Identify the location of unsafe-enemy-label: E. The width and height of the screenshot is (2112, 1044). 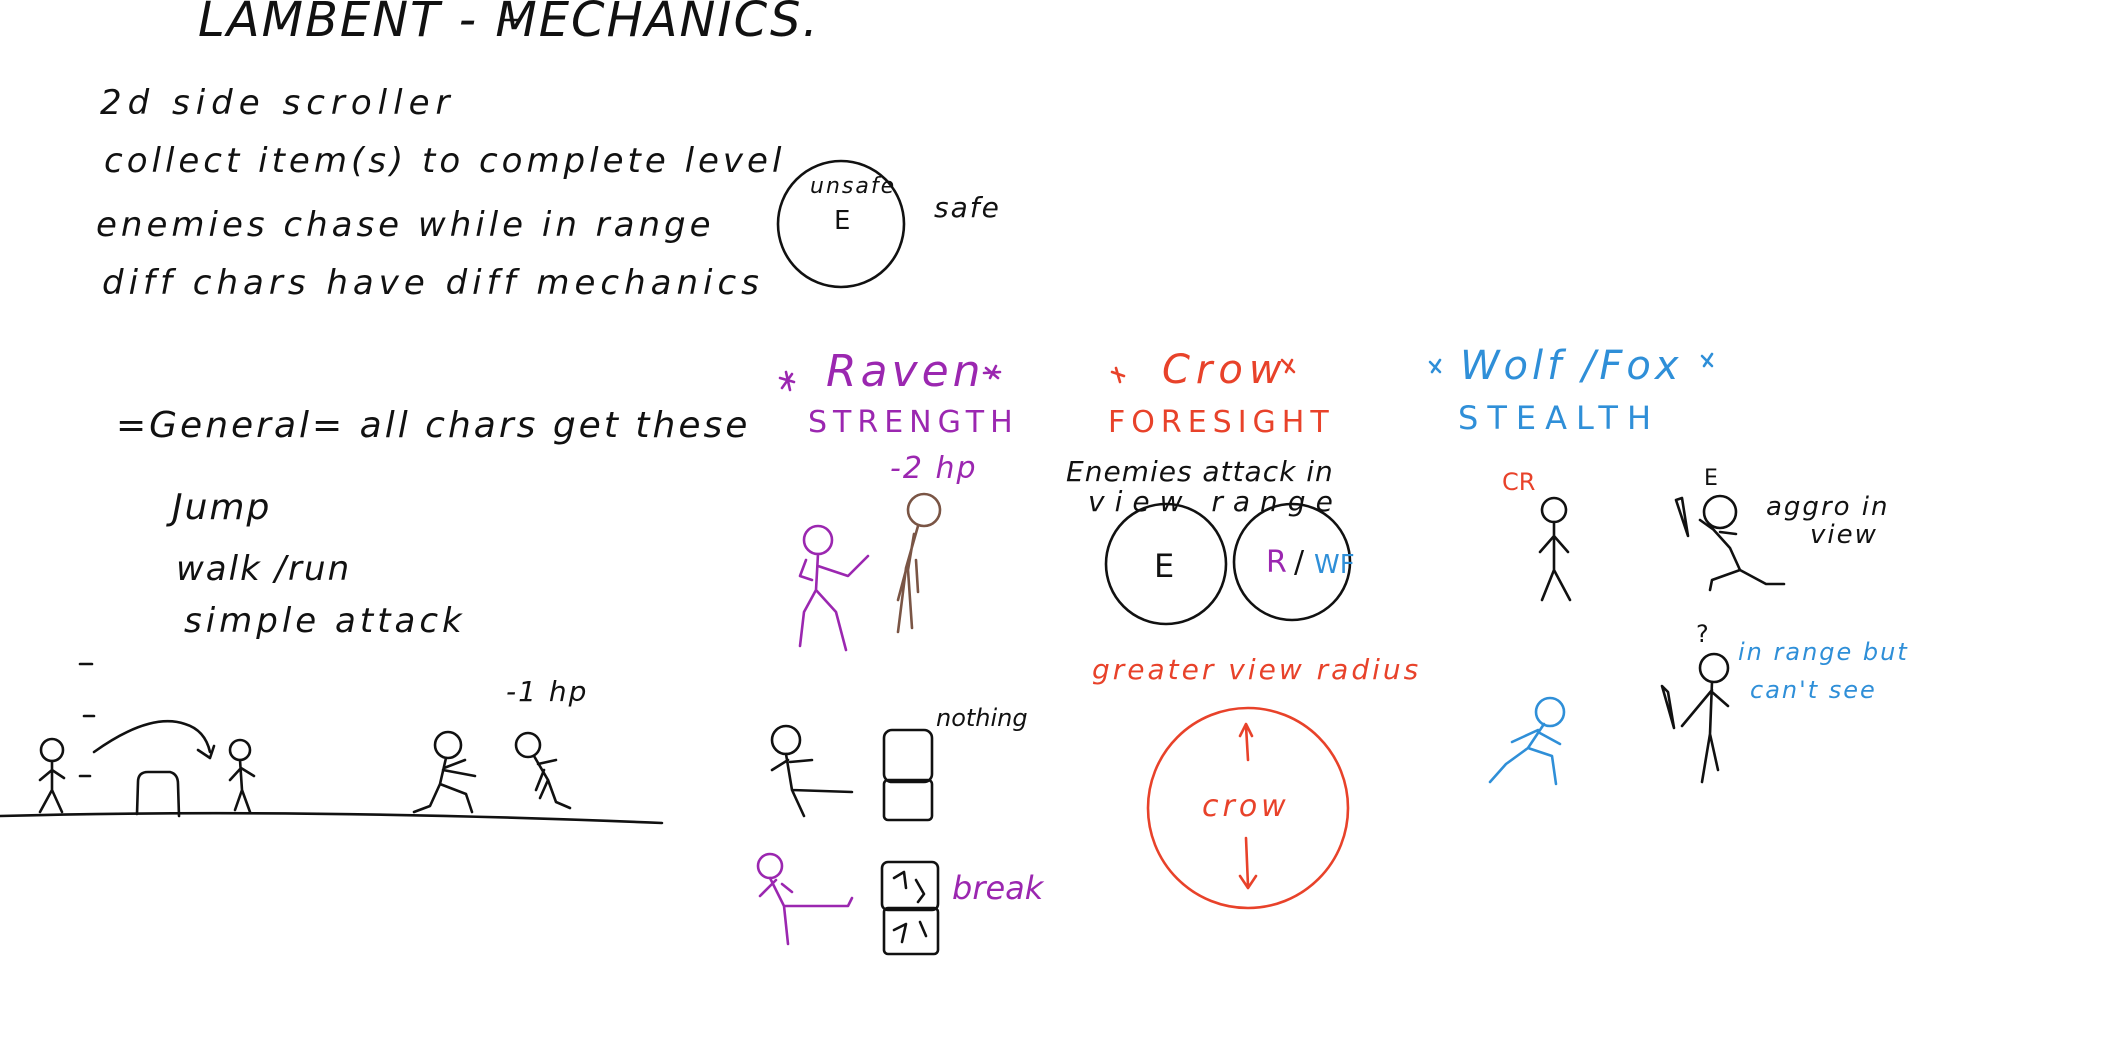
(842, 221).